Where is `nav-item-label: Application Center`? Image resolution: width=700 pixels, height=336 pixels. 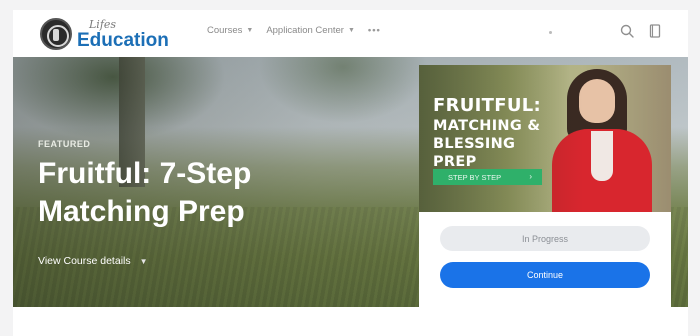
nav-item-label: Application Center is located at coordinates (305, 30).